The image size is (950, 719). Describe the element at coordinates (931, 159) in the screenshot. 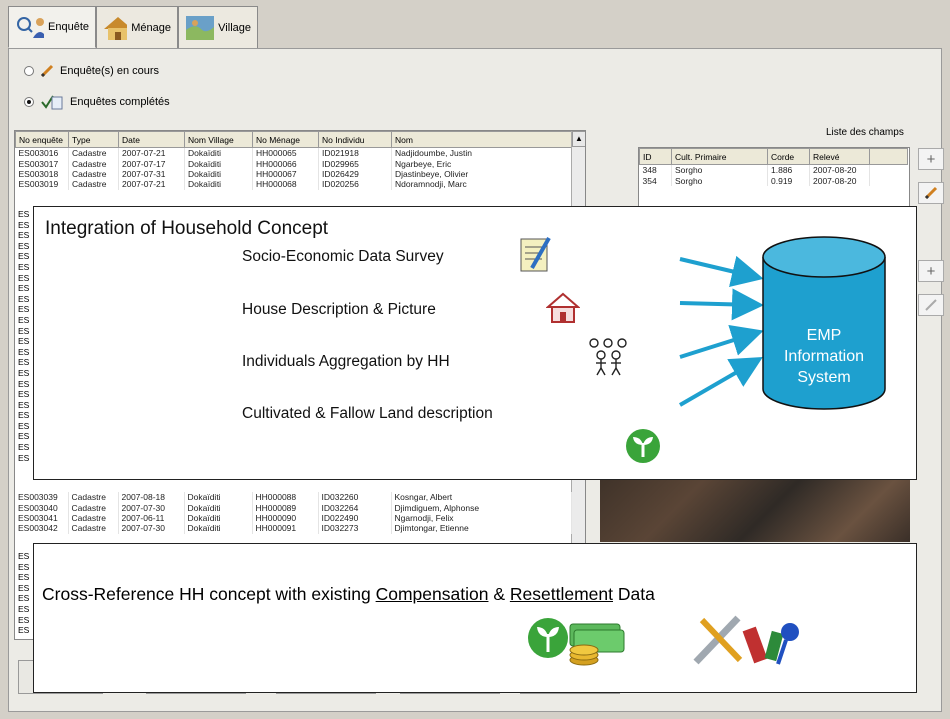

I see `add-field-button: +` at that location.